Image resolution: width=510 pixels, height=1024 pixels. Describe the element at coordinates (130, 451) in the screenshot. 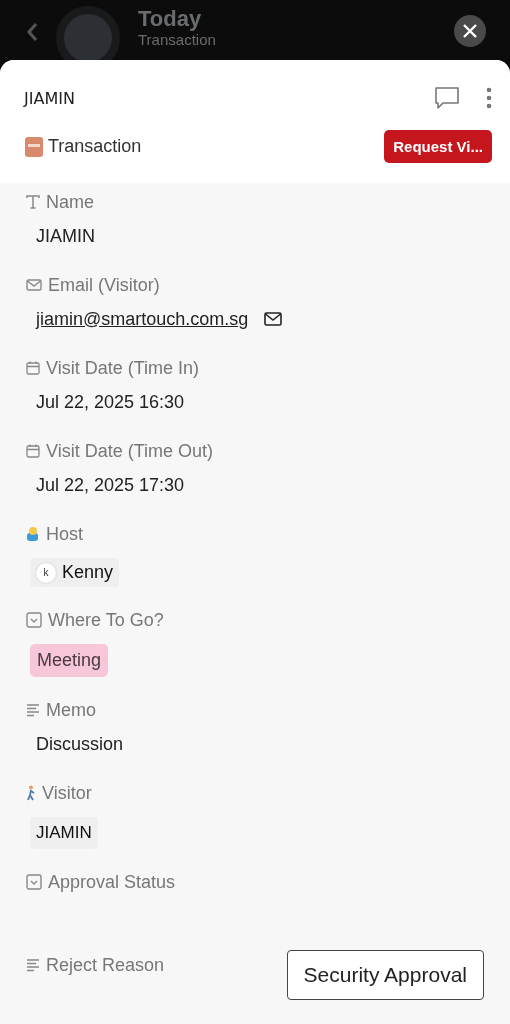

I see `property-label: Visit Date (Time Out)` at that location.